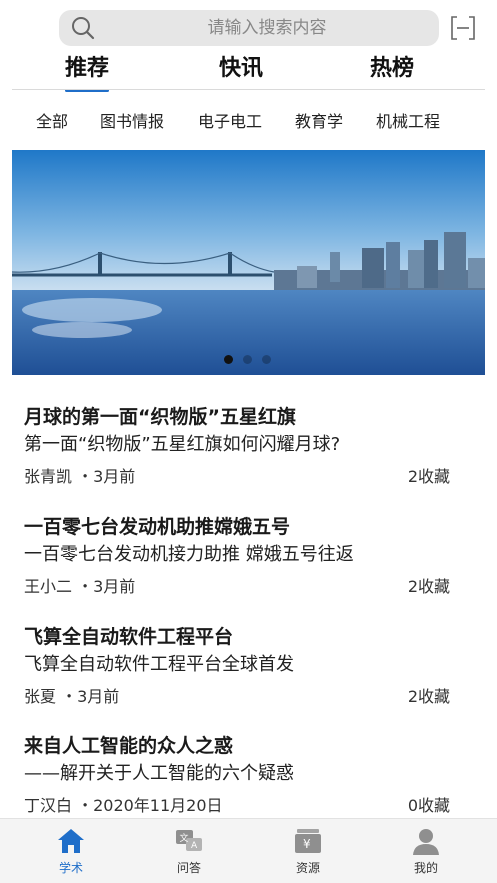 The image size is (497, 883). I want to click on nav-label: 我的, so click(425, 868).